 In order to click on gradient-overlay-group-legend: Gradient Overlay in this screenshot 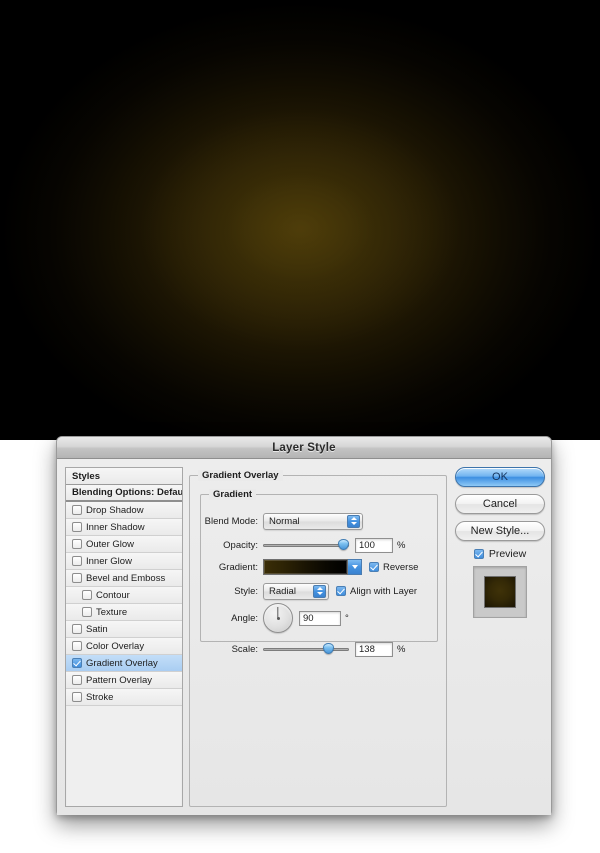, I will do `click(240, 475)`.